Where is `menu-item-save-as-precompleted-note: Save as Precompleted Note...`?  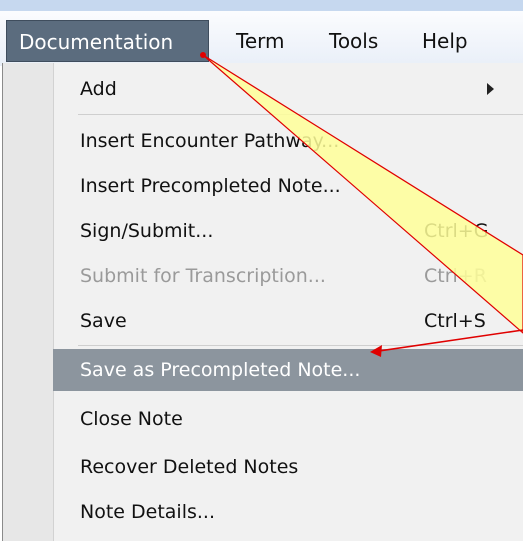
menu-item-save-as-precompleted-note: Save as Precompleted Note... is located at coordinates (288, 370).